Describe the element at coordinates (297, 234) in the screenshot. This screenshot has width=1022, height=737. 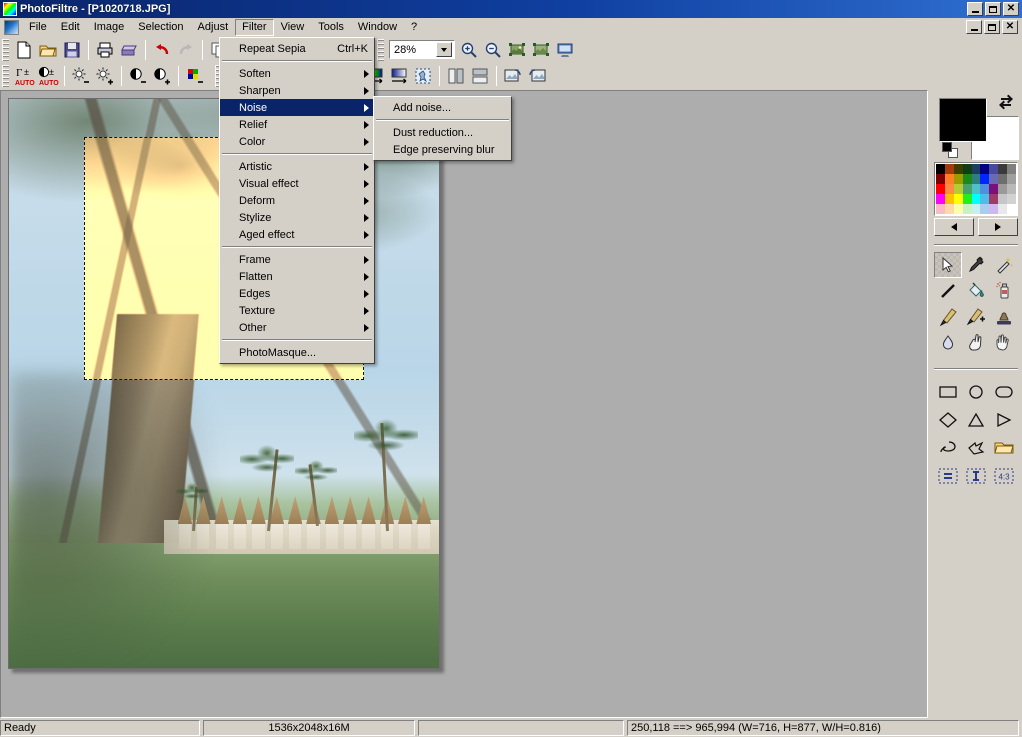
I see `menu-item-aged-effect: Aged effect` at that location.